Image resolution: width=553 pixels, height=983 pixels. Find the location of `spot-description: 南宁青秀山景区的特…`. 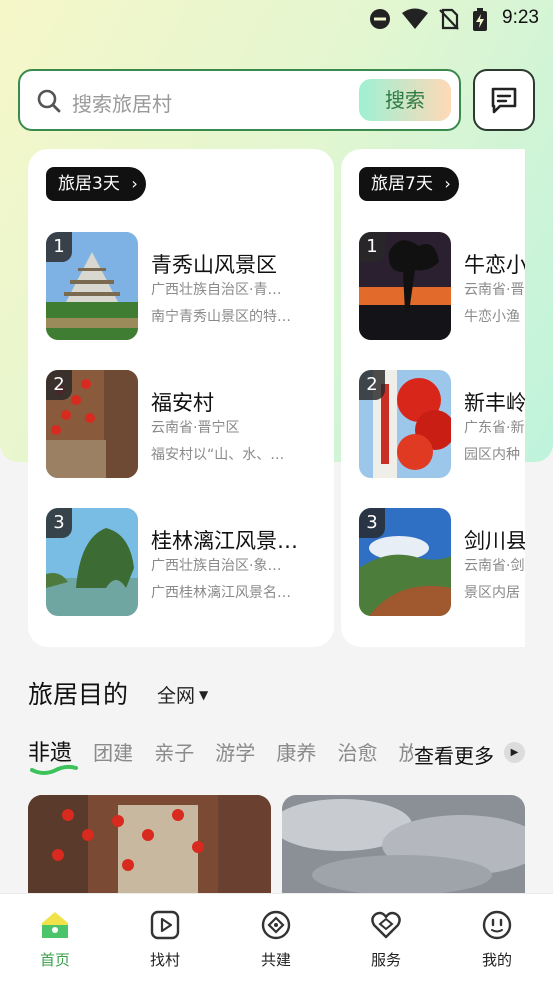

spot-description: 南宁青秀山景区的特… is located at coordinates (221, 317).